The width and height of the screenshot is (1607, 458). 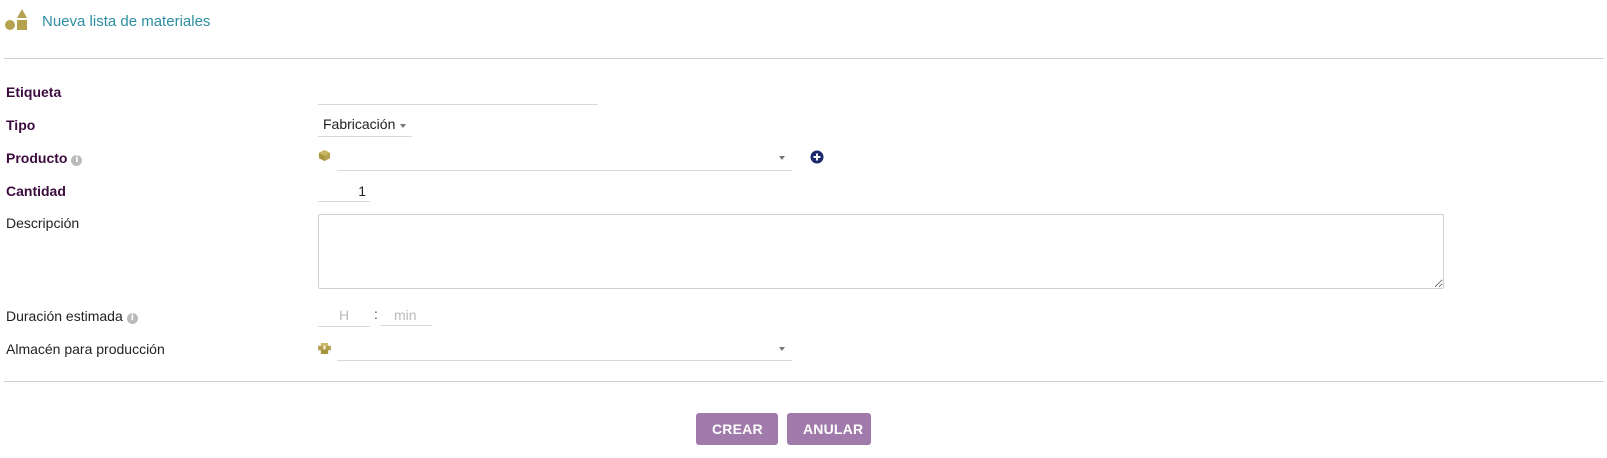 What do you see at coordinates (564, 158) in the screenshot?
I see `producto-select` at bounding box center [564, 158].